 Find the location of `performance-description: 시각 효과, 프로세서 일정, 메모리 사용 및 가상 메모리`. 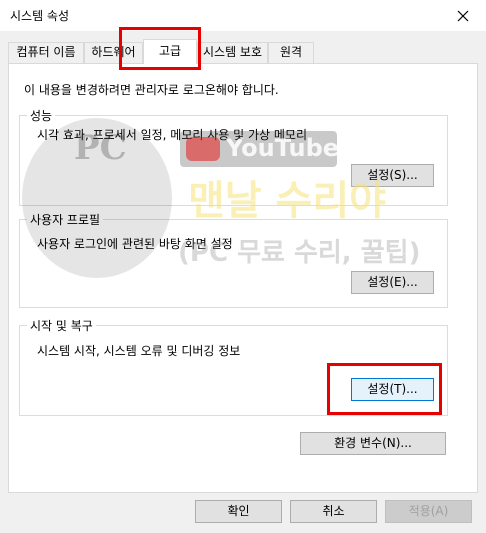

performance-description: 시각 효과, 프로세서 일정, 메모리 사용 및 가상 메모리 is located at coordinates (172, 135).